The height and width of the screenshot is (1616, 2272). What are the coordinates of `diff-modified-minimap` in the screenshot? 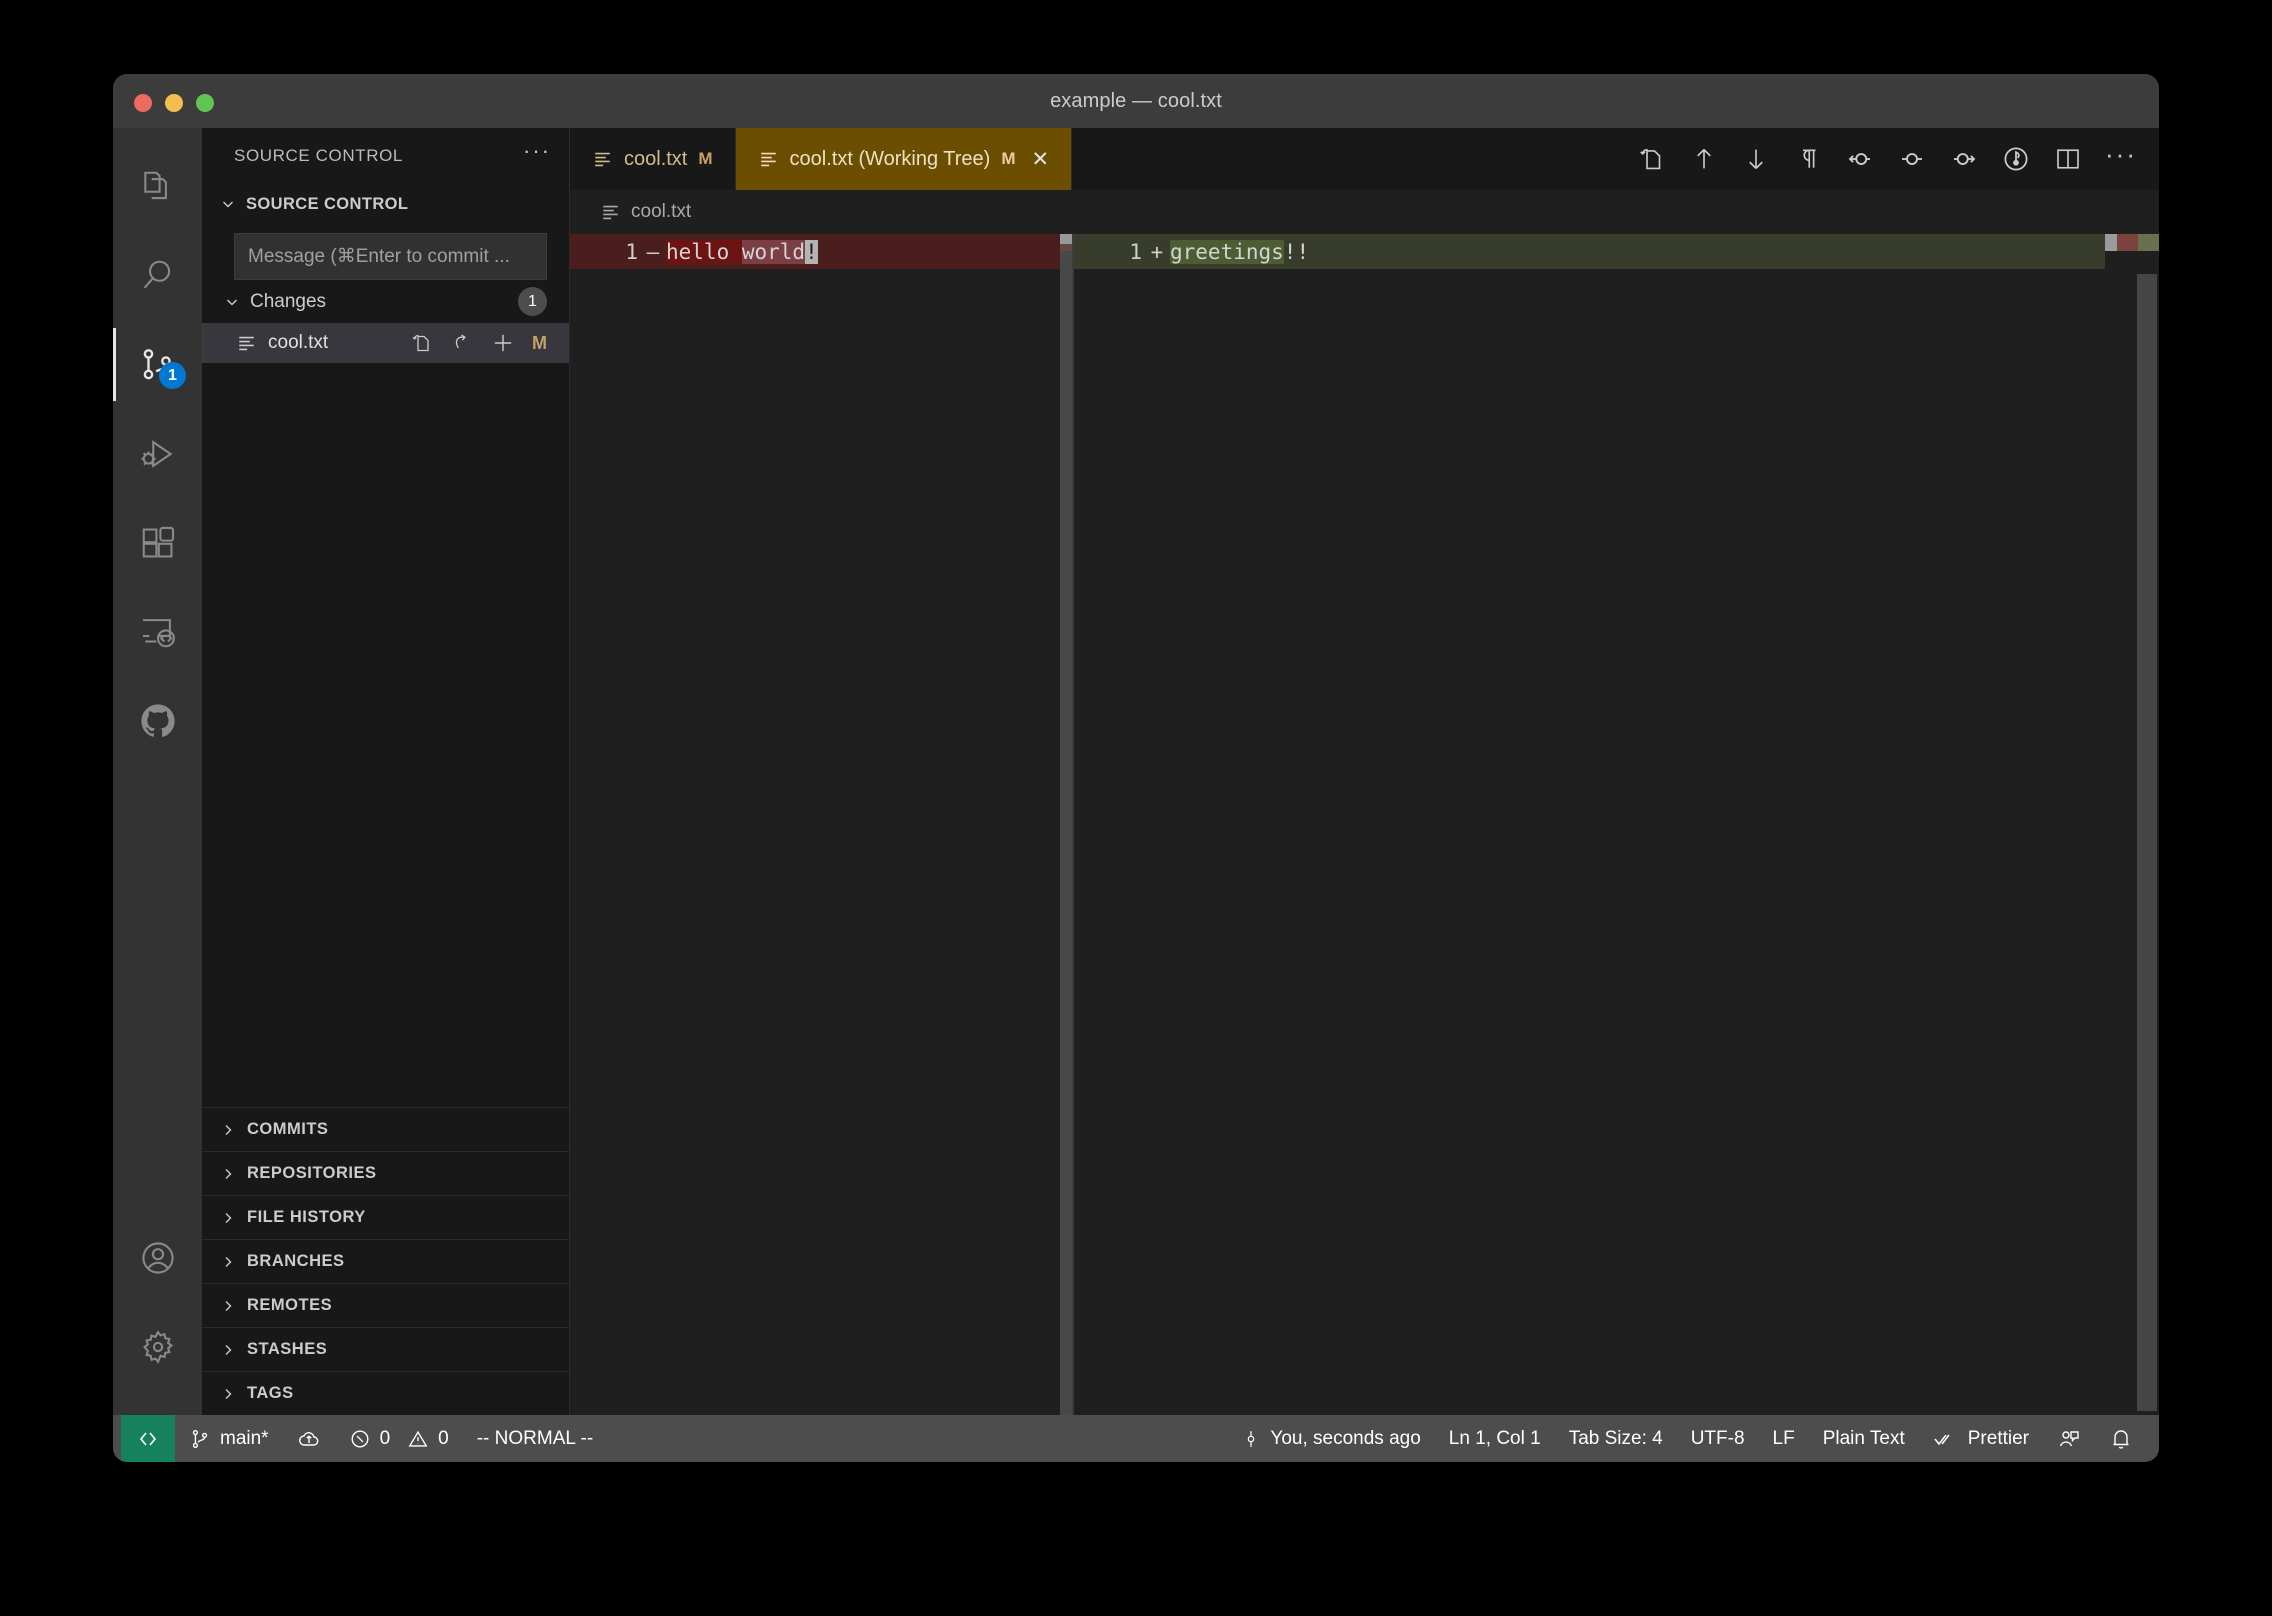 It's located at (2111, 824).